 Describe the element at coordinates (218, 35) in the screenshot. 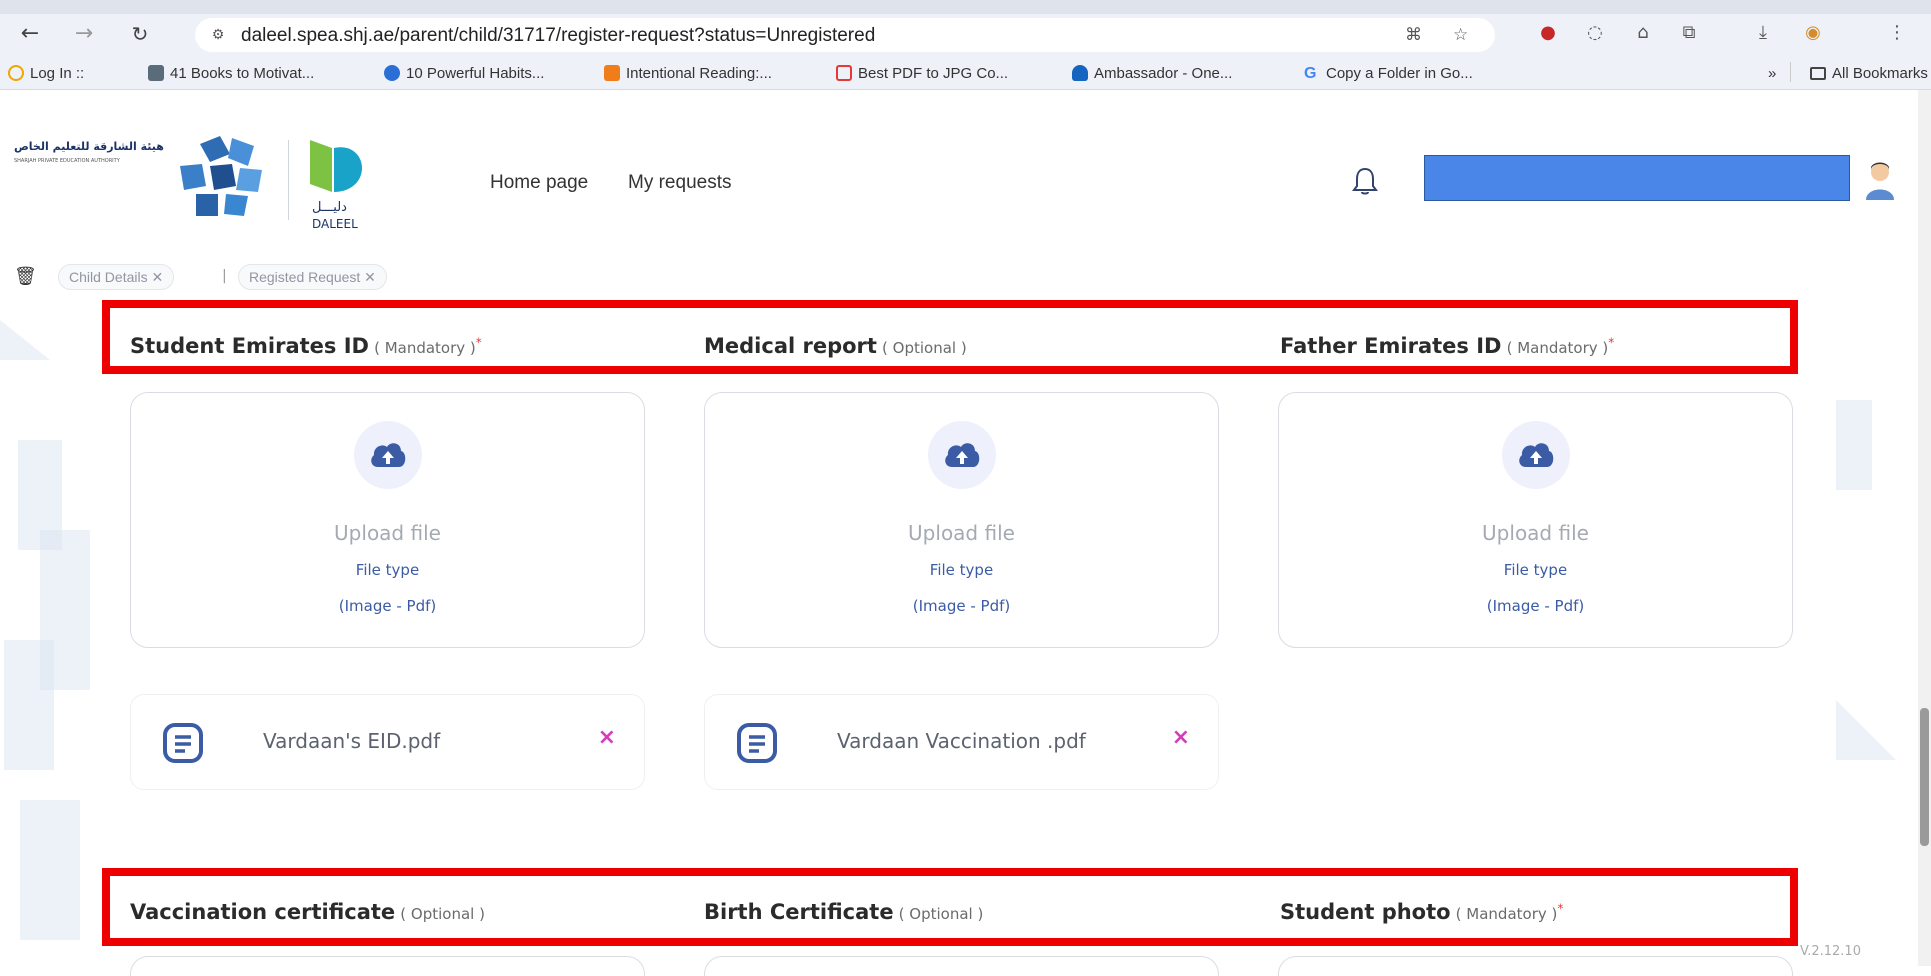

I see `site-info-icon: ⚙` at that location.